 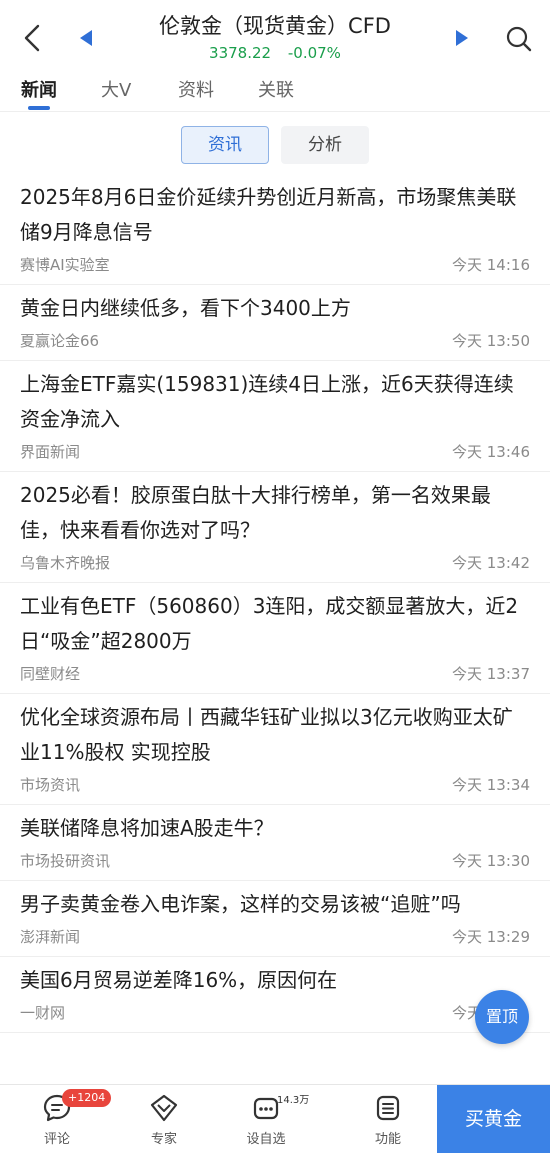 What do you see at coordinates (491, 341) in the screenshot?
I see `news-time: 今天 13:50` at bounding box center [491, 341].